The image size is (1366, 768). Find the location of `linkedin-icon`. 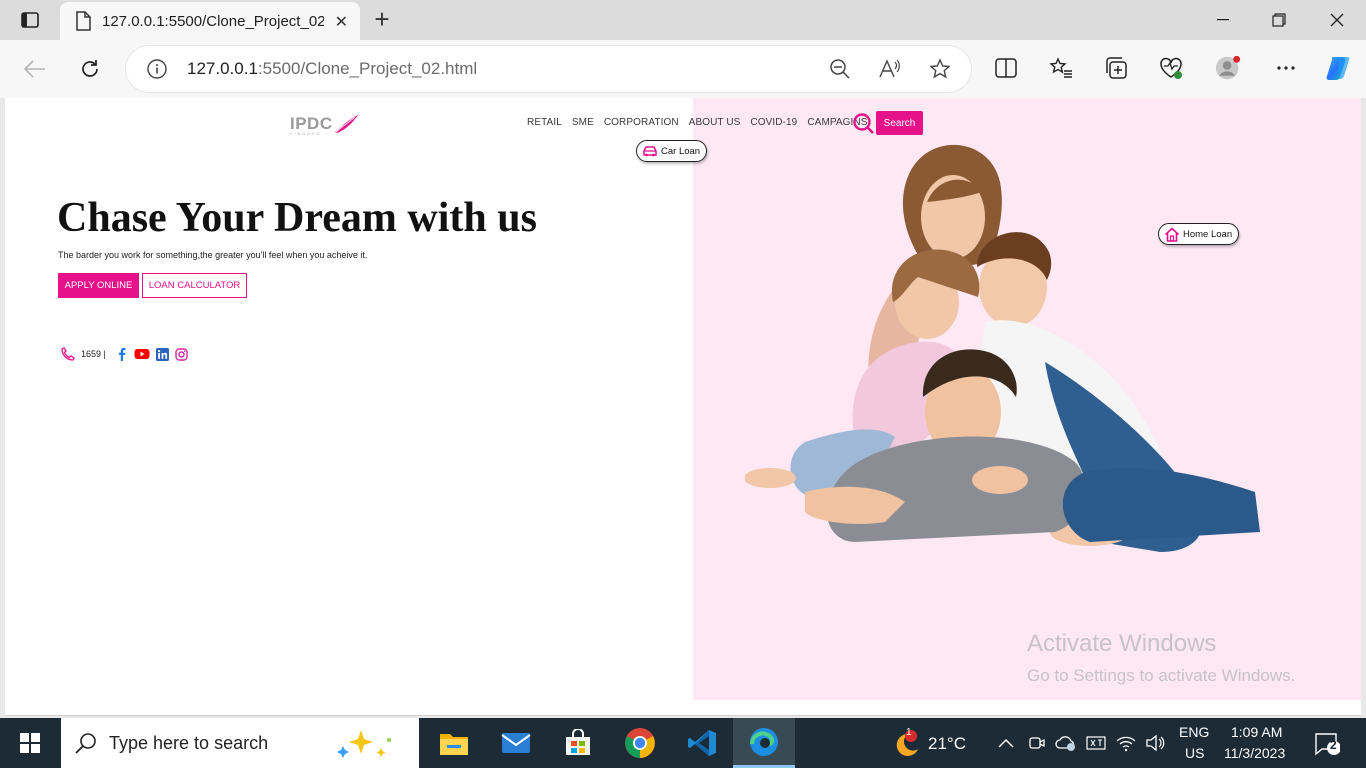

linkedin-icon is located at coordinates (162, 354).